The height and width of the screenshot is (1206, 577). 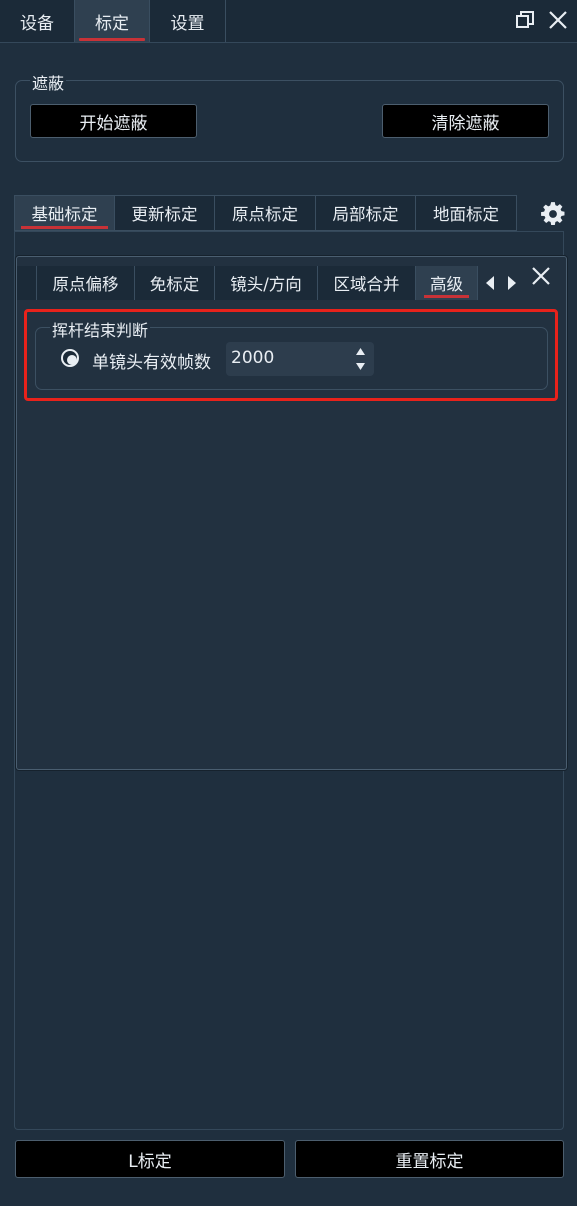 I want to click on tab-ground-calibration-label: 地面标定, so click(x=466, y=214).